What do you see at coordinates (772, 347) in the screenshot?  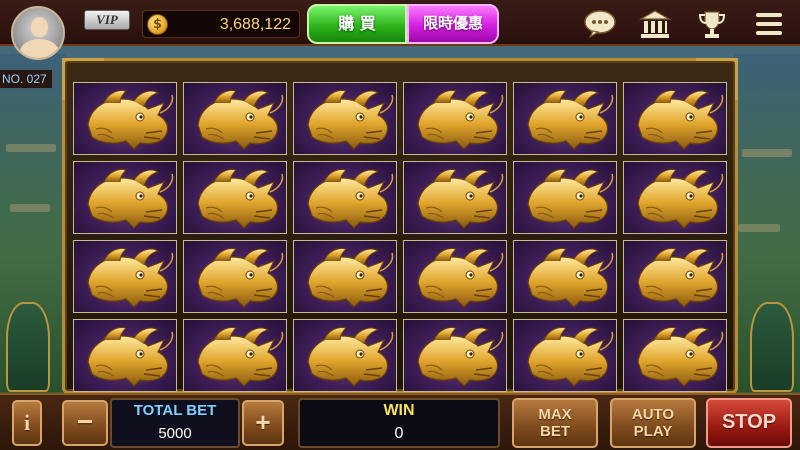 I see `dragon-statue-right` at bounding box center [772, 347].